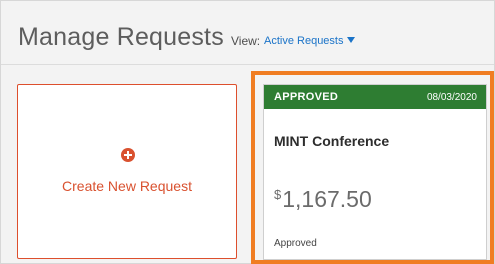  What do you see at coordinates (128, 155) in the screenshot?
I see `plus-circle-icon` at bounding box center [128, 155].